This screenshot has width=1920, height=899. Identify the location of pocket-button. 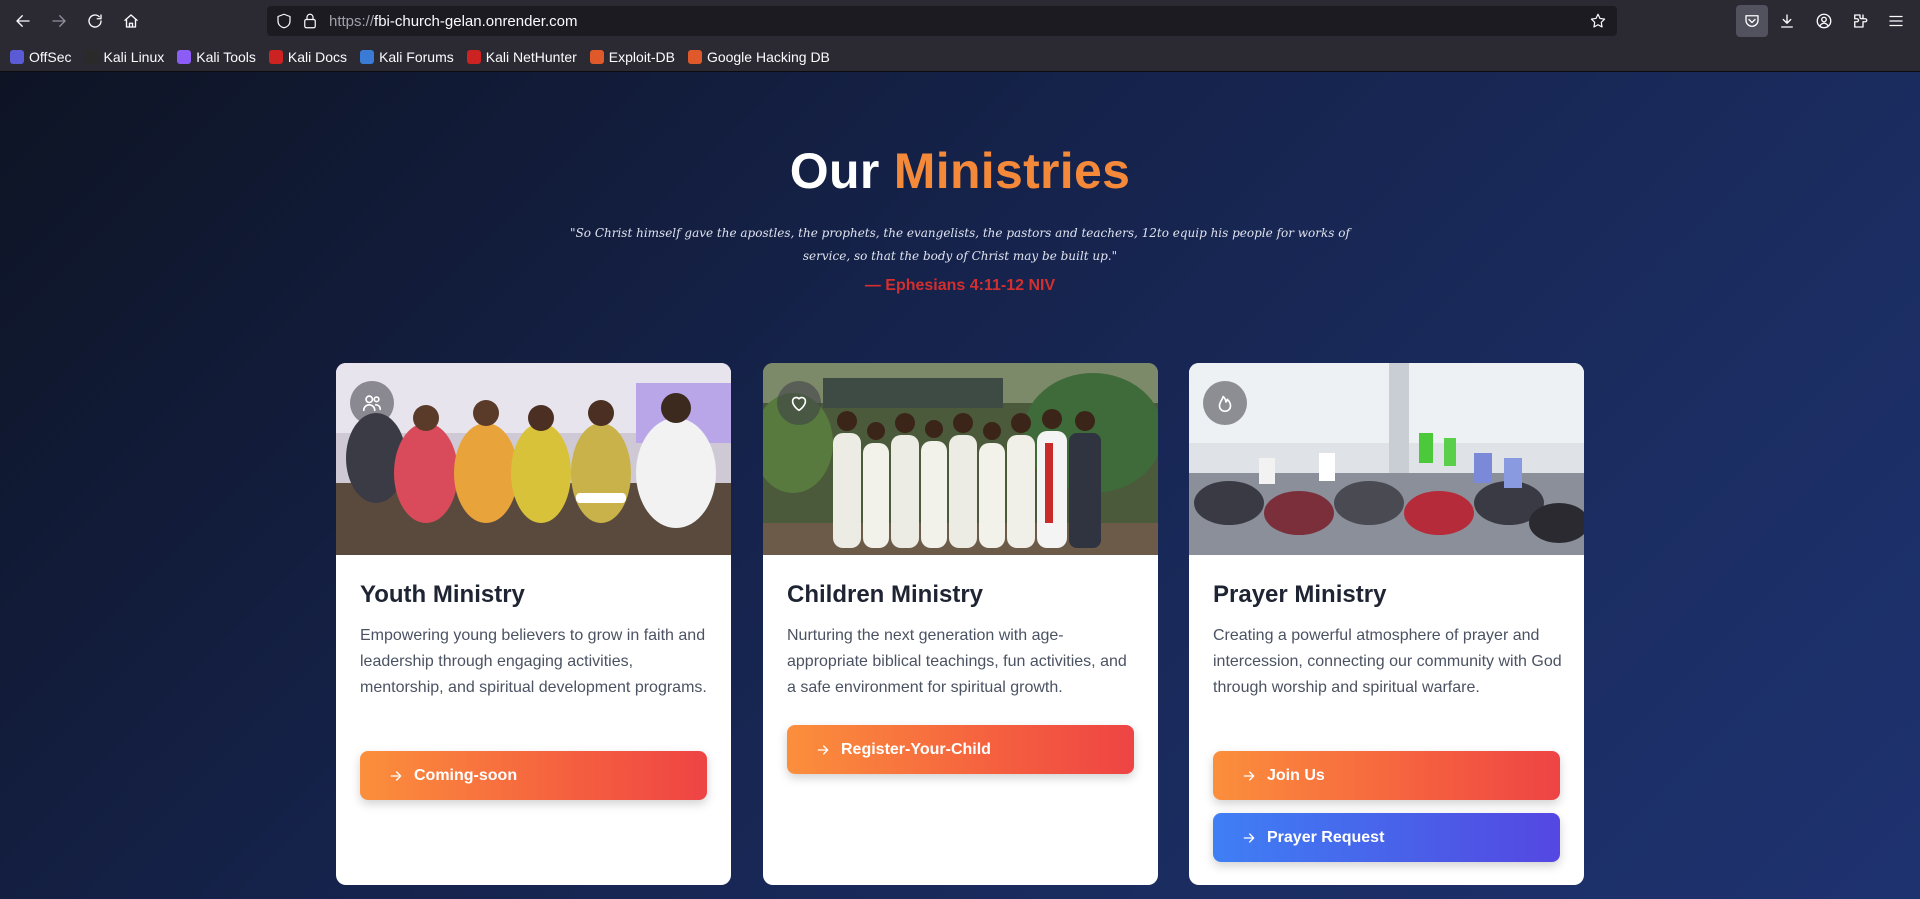
(1752, 21).